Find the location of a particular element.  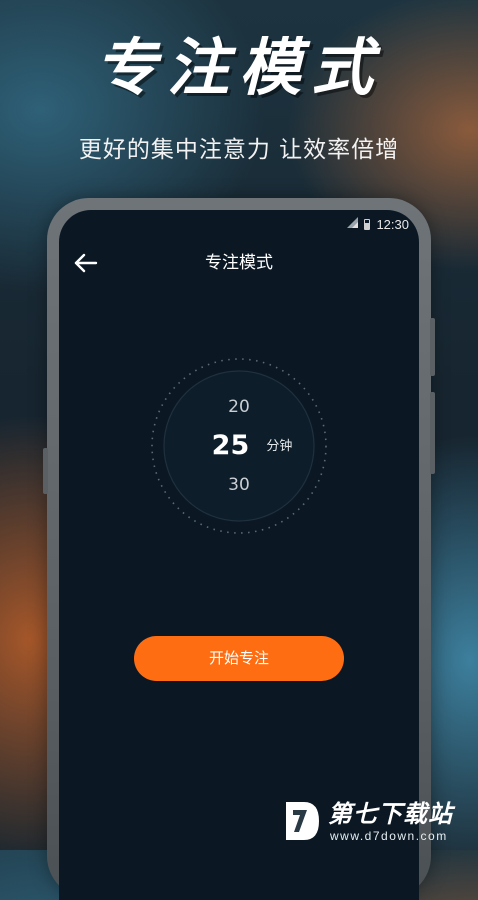

status-bar: 12:30 is located at coordinates (378, 224).